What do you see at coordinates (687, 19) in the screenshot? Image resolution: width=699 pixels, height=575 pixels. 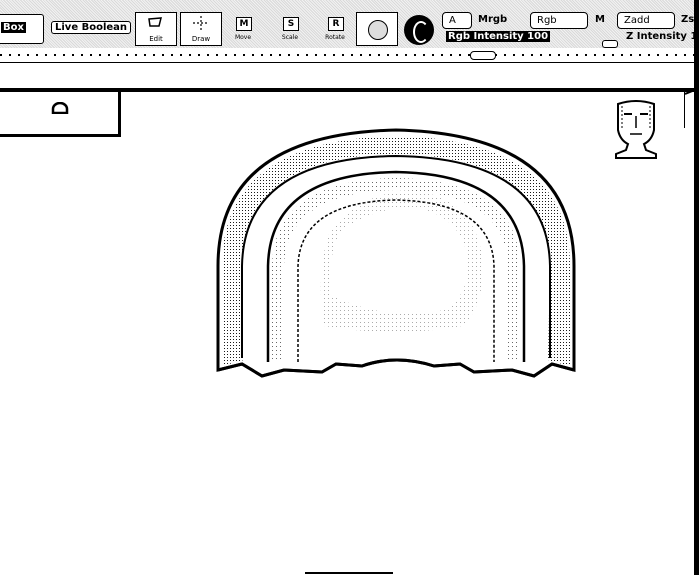 I see `zsub-toggle: Zs` at bounding box center [687, 19].